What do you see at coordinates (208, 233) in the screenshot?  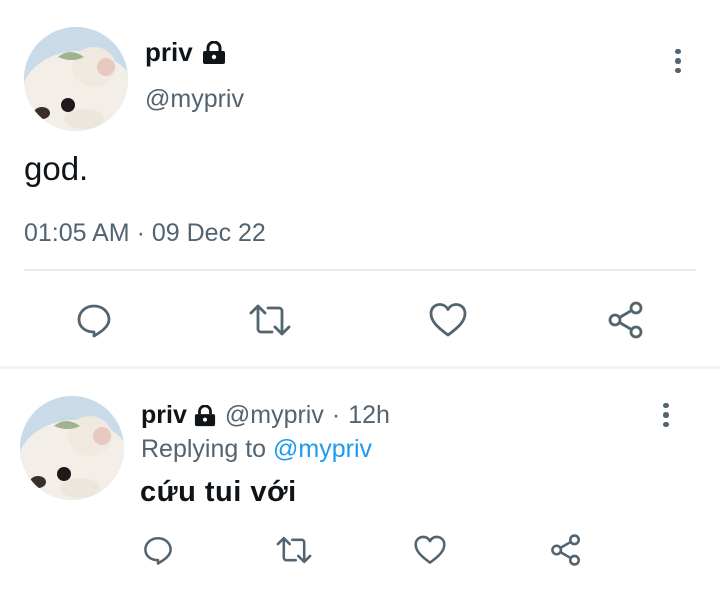 I see `tweet-date: 09 Dec 22` at bounding box center [208, 233].